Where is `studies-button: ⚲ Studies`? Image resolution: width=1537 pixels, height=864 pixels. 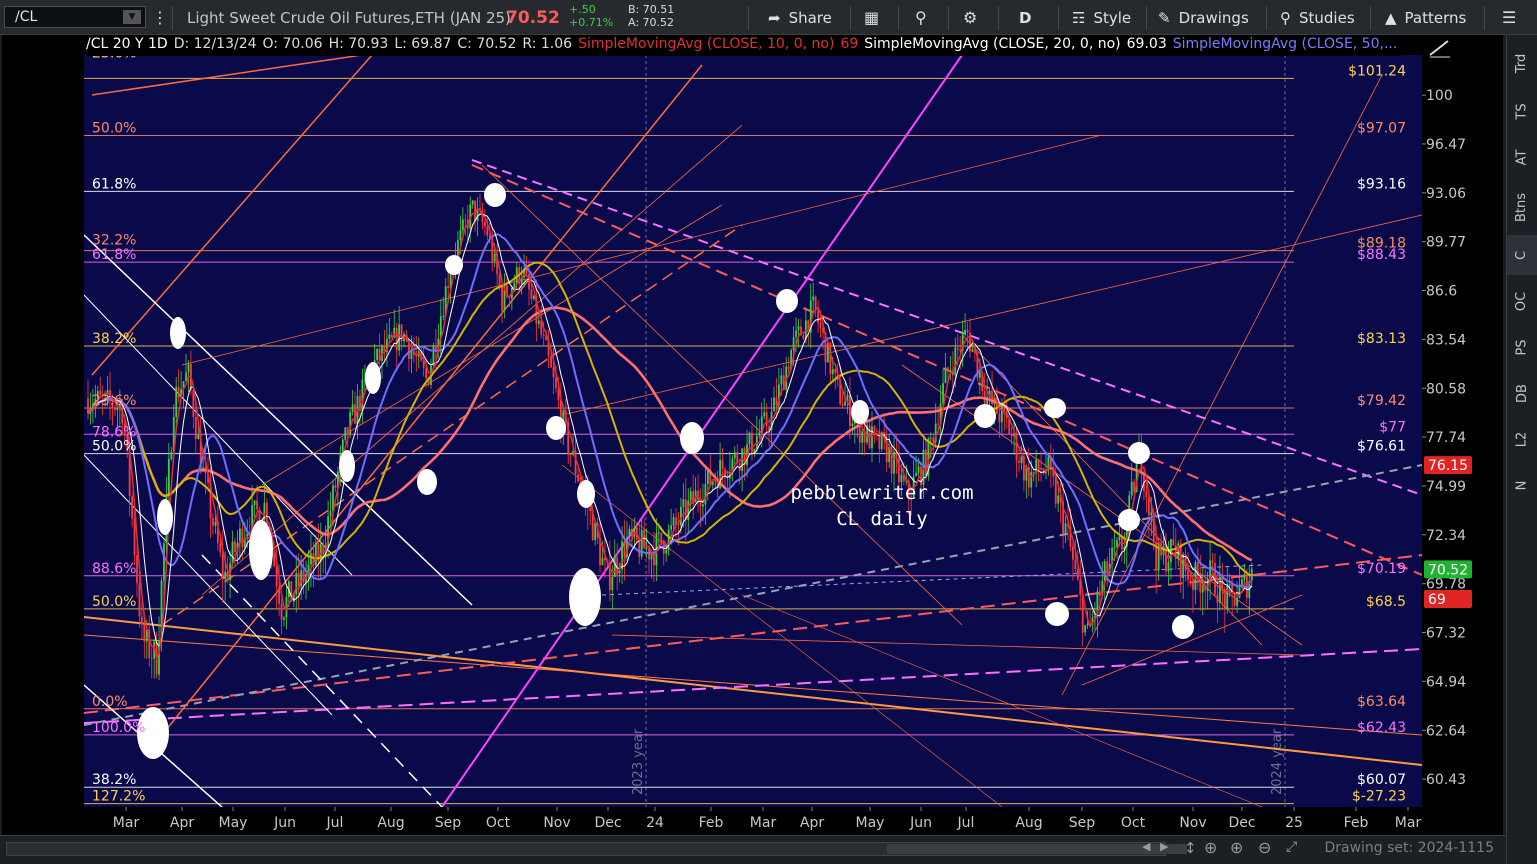
studies-button: ⚲ Studies is located at coordinates (1317, 17).